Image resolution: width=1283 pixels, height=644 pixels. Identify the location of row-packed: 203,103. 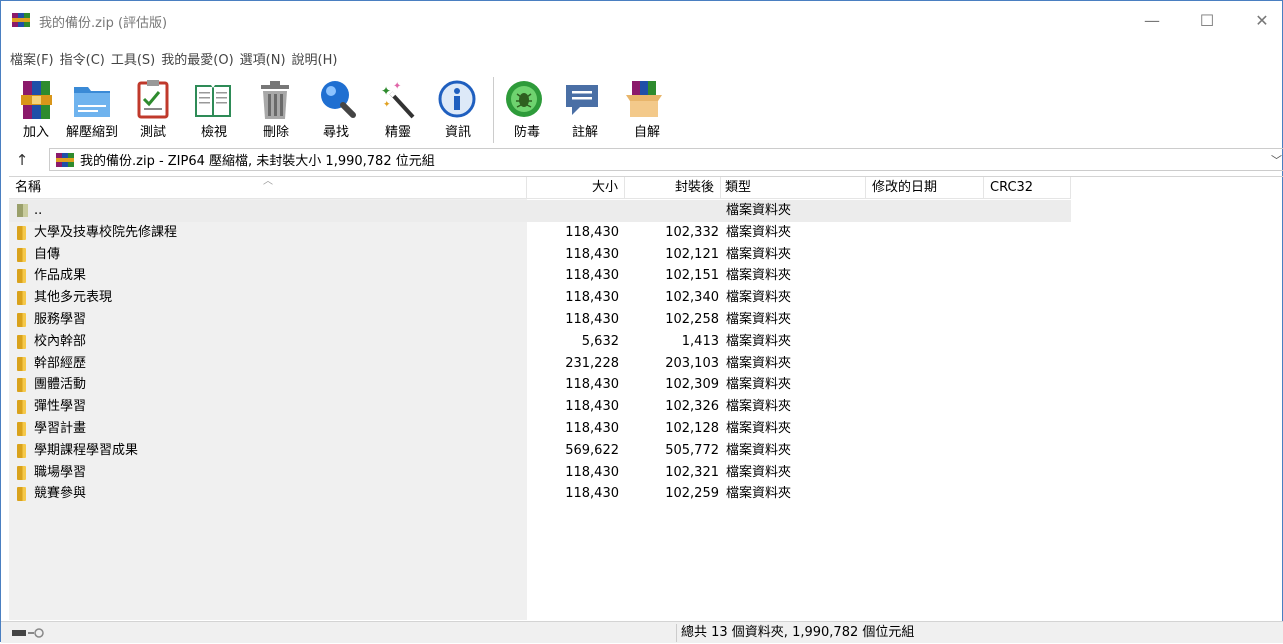
(692, 363).